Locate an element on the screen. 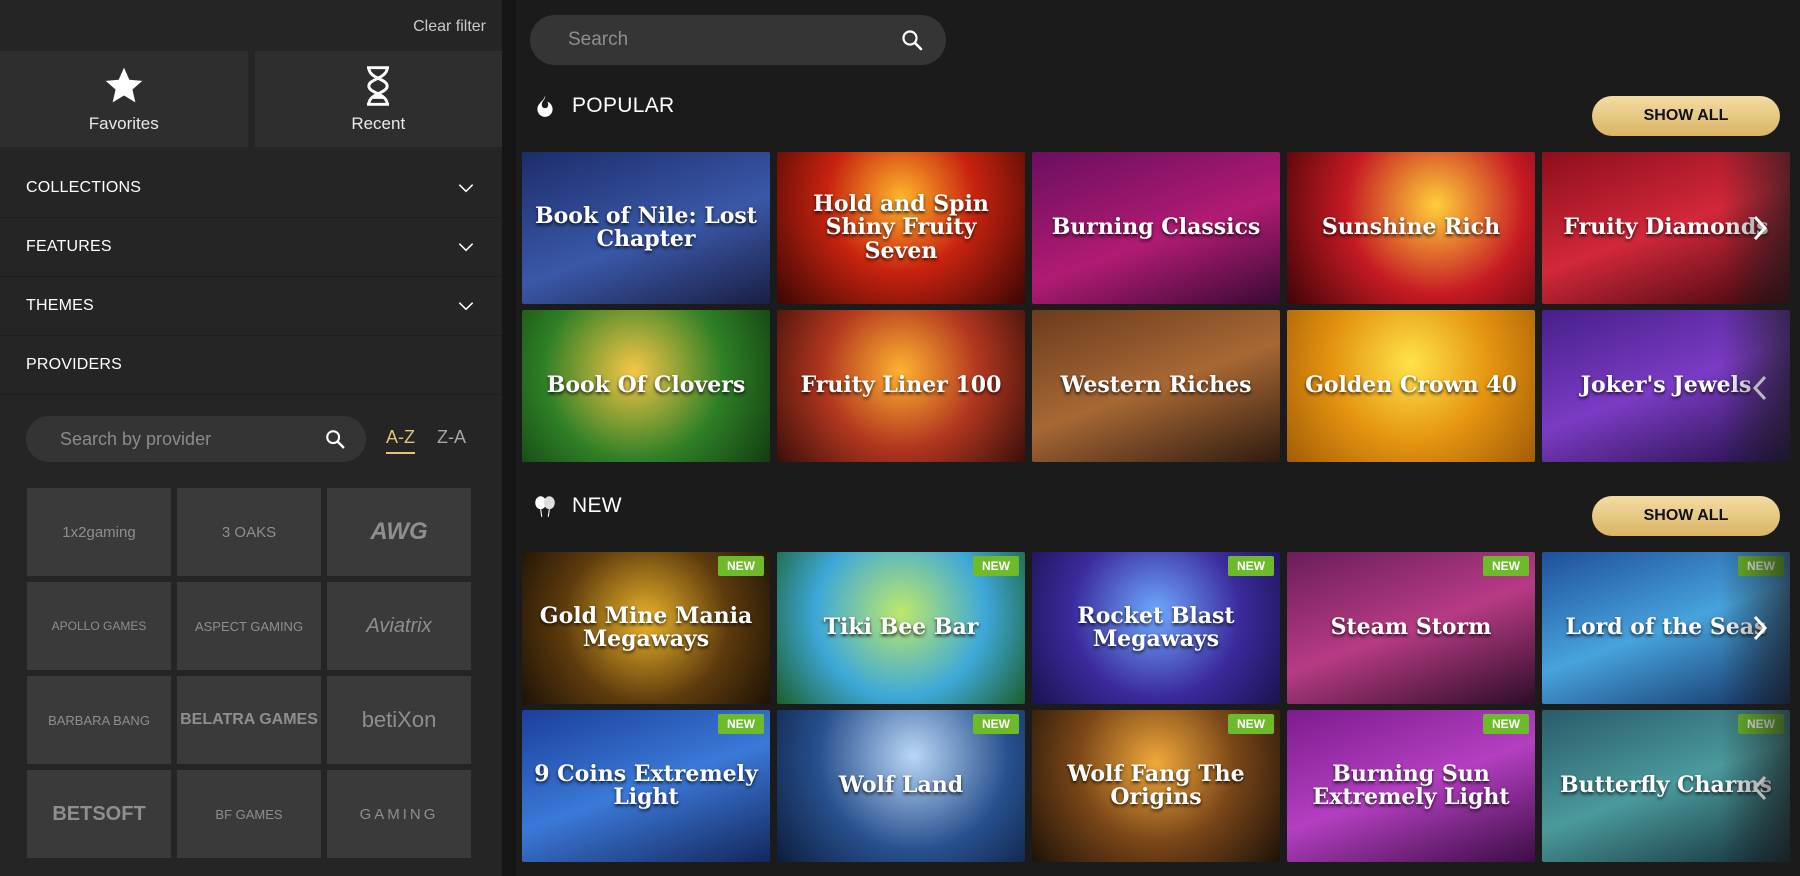 The height and width of the screenshot is (876, 1800). game-title: Wolf Fang The Origins is located at coordinates (1156, 785).